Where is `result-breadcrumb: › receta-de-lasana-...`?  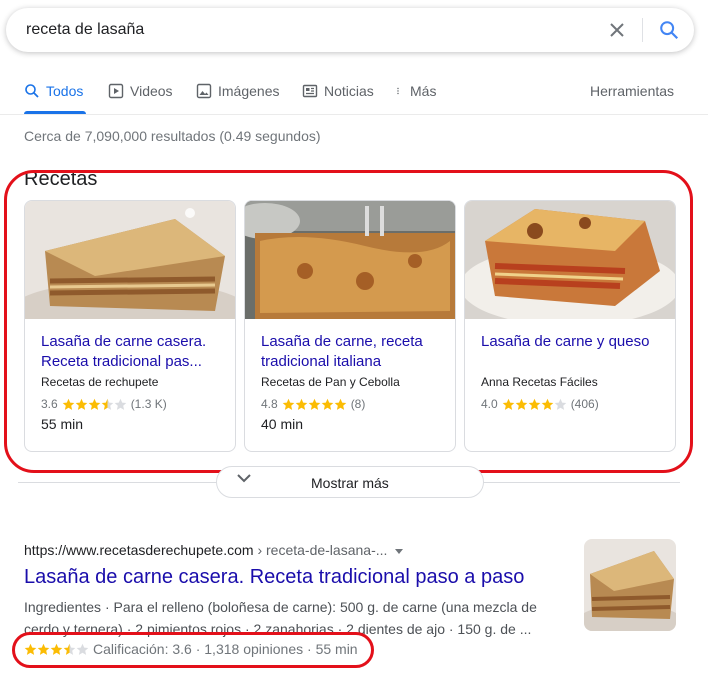
result-breadcrumb: › receta-de-lasana-... is located at coordinates (320, 550).